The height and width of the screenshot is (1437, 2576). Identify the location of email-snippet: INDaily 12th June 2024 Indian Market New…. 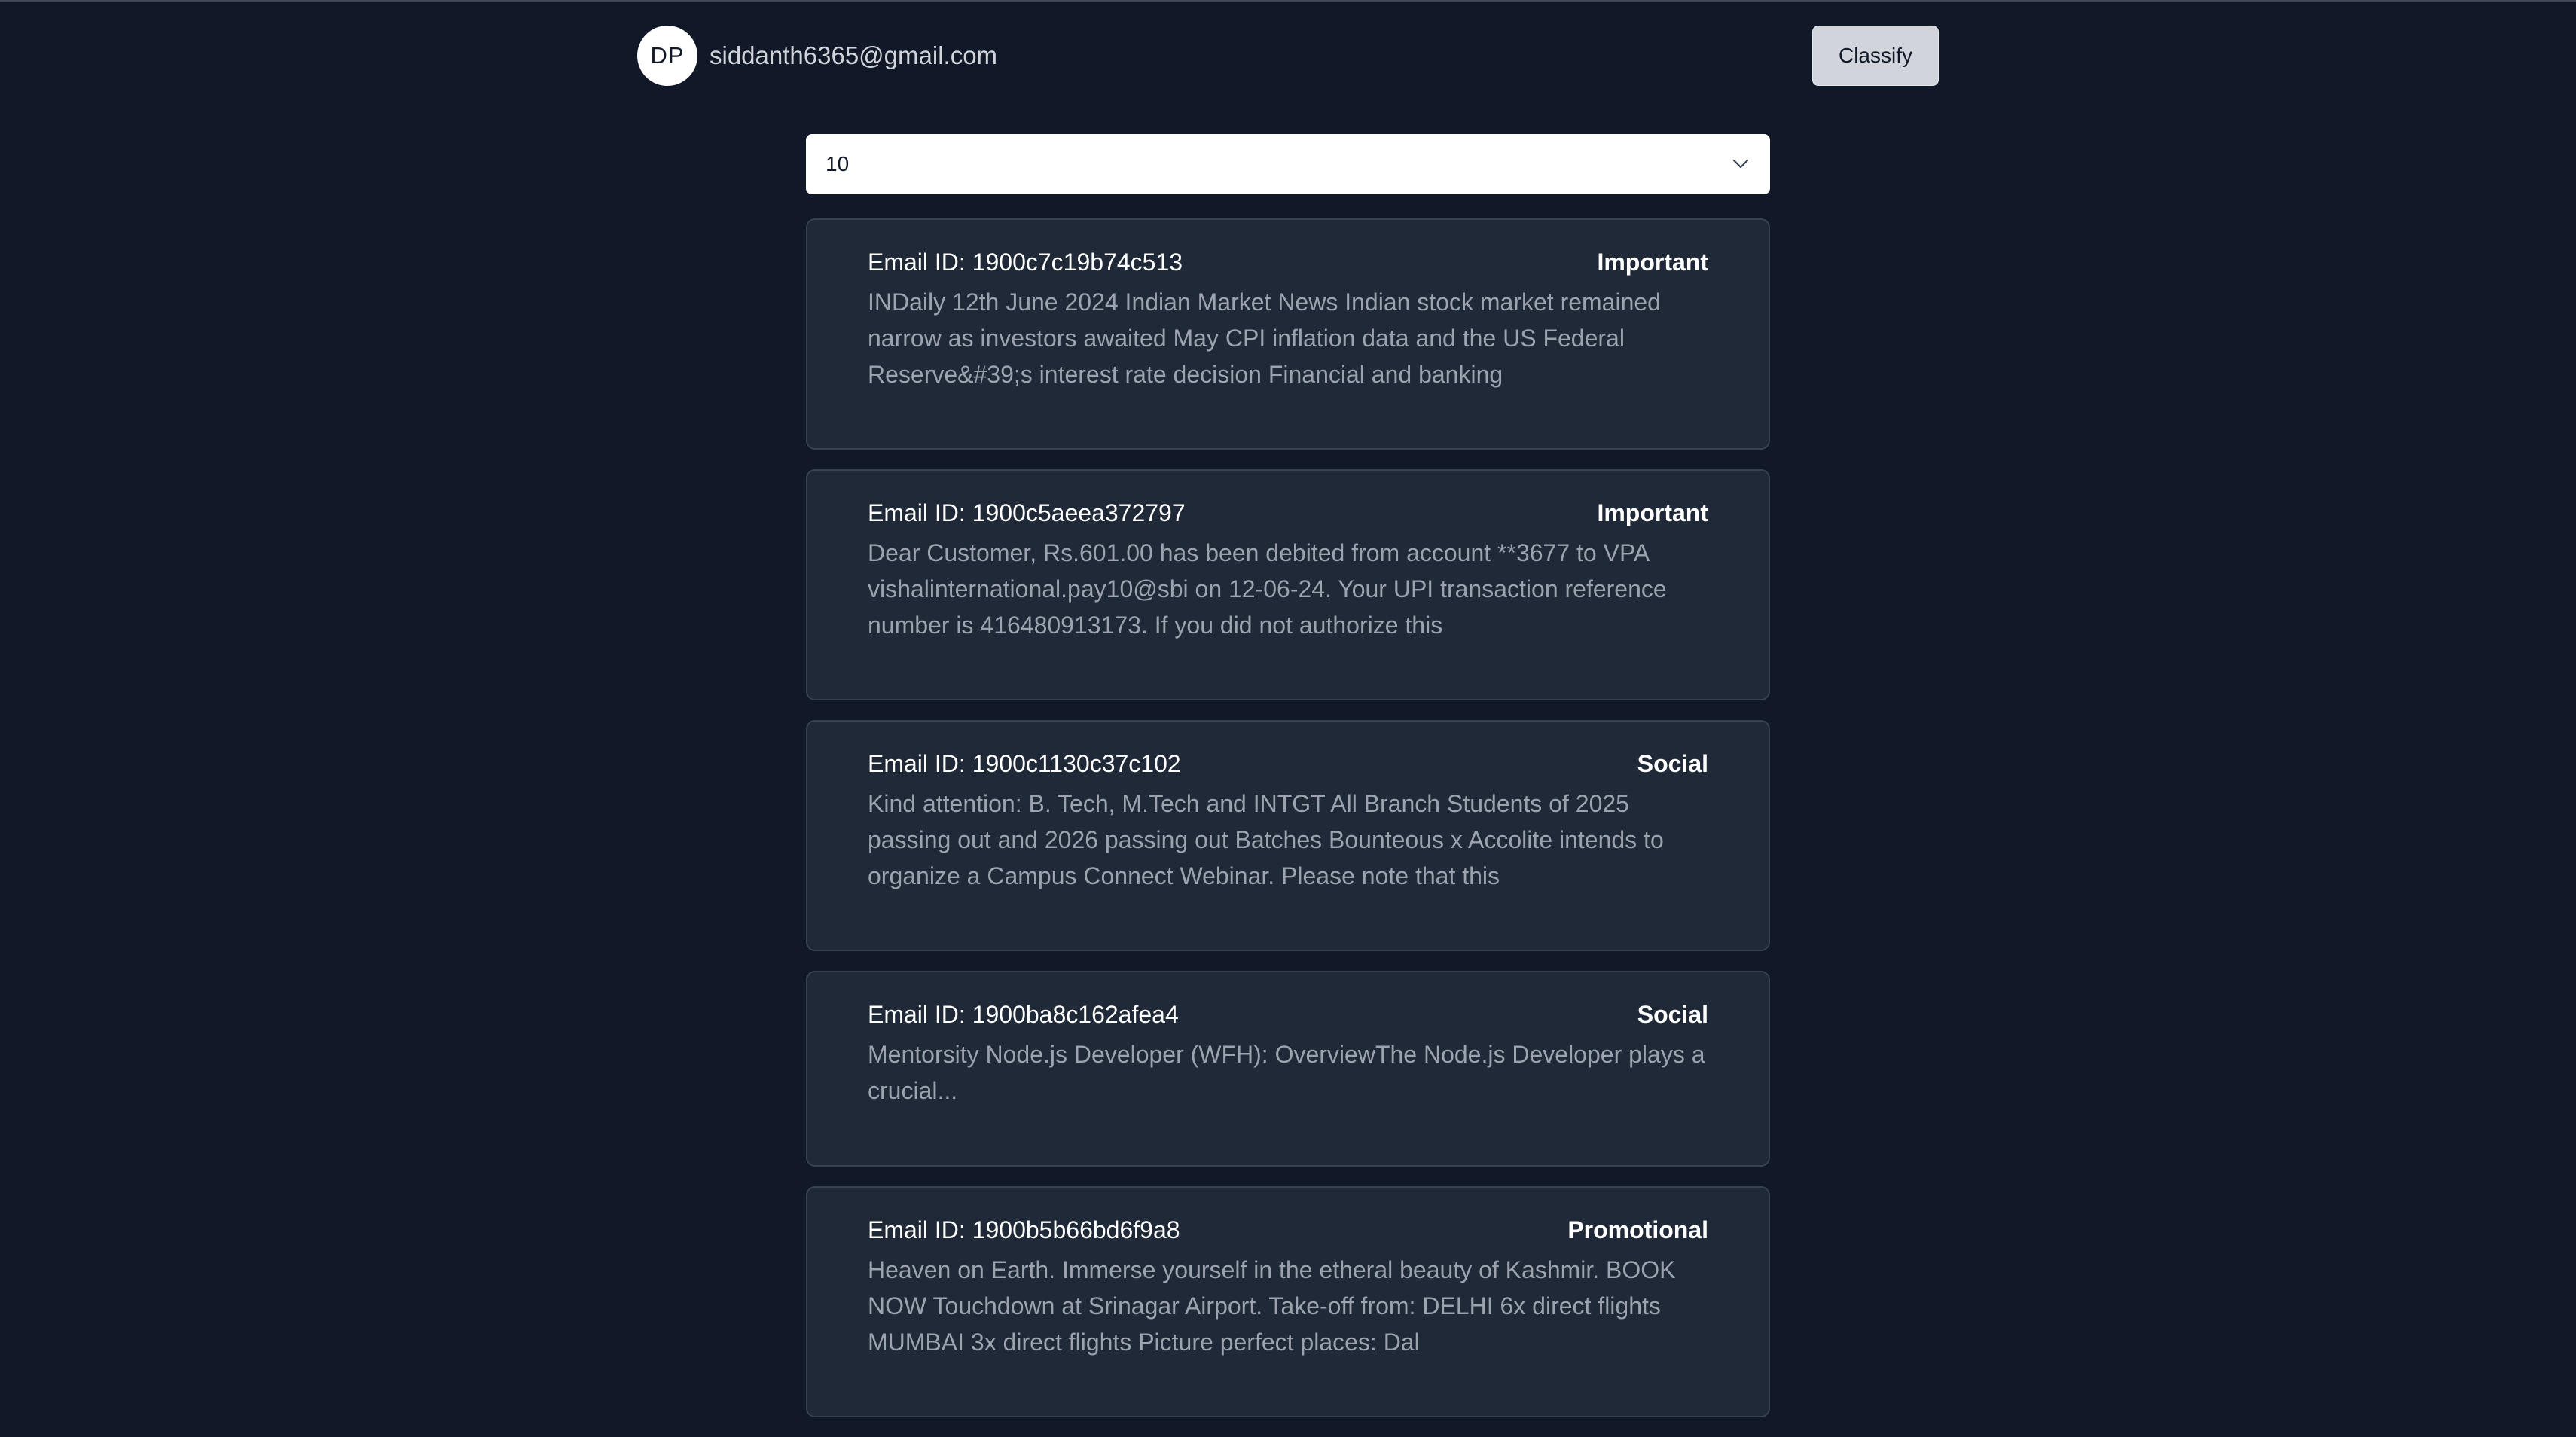
(1264, 338).